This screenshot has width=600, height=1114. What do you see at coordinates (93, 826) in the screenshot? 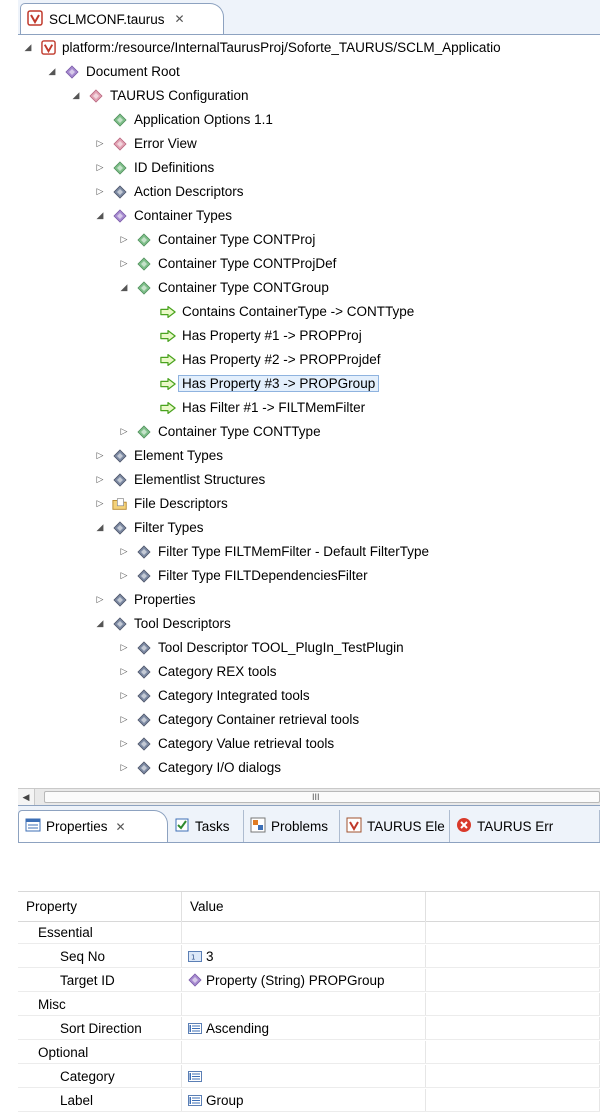
I see `view-tab-properties: Properties ✕` at bounding box center [93, 826].